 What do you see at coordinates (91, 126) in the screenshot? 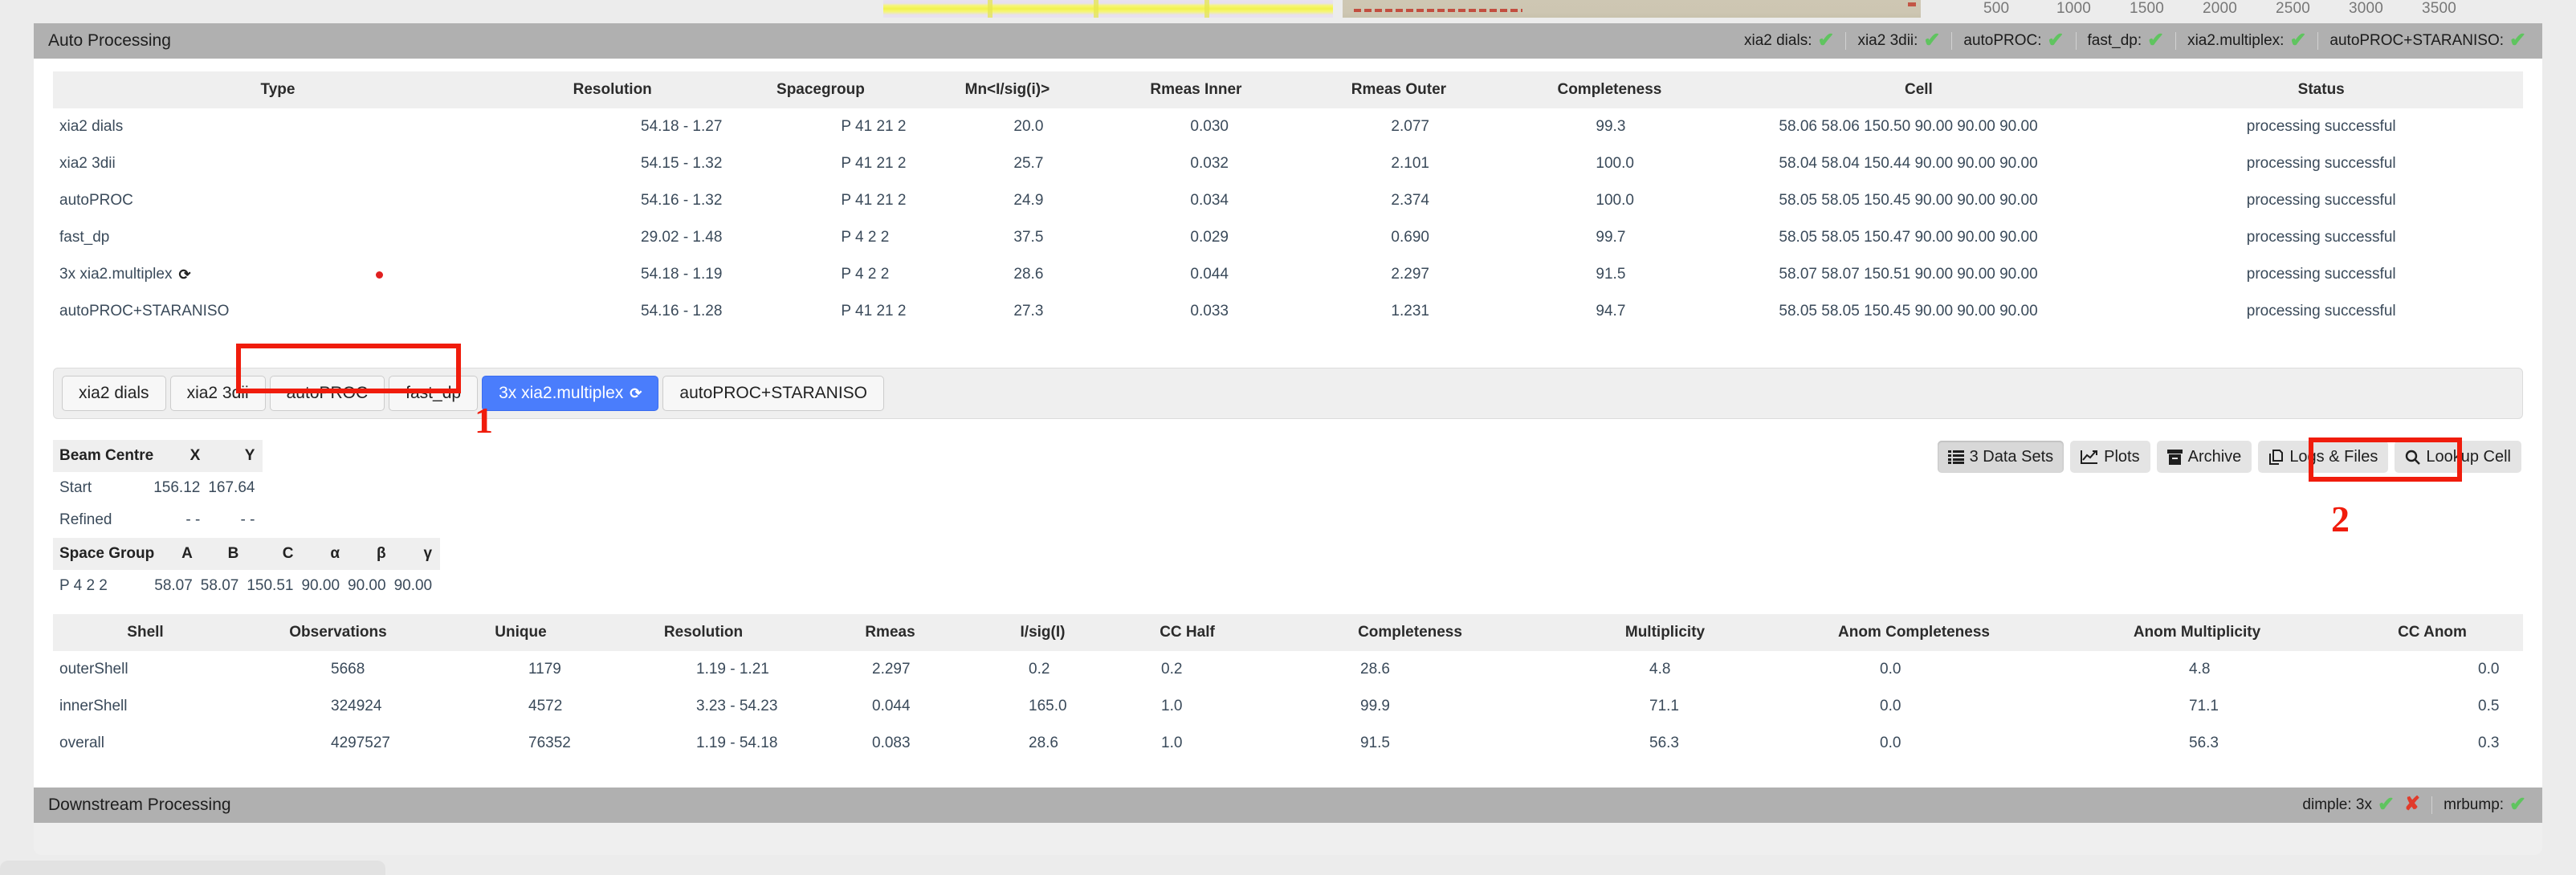
I see `cell-type: xia2 dials` at bounding box center [91, 126].